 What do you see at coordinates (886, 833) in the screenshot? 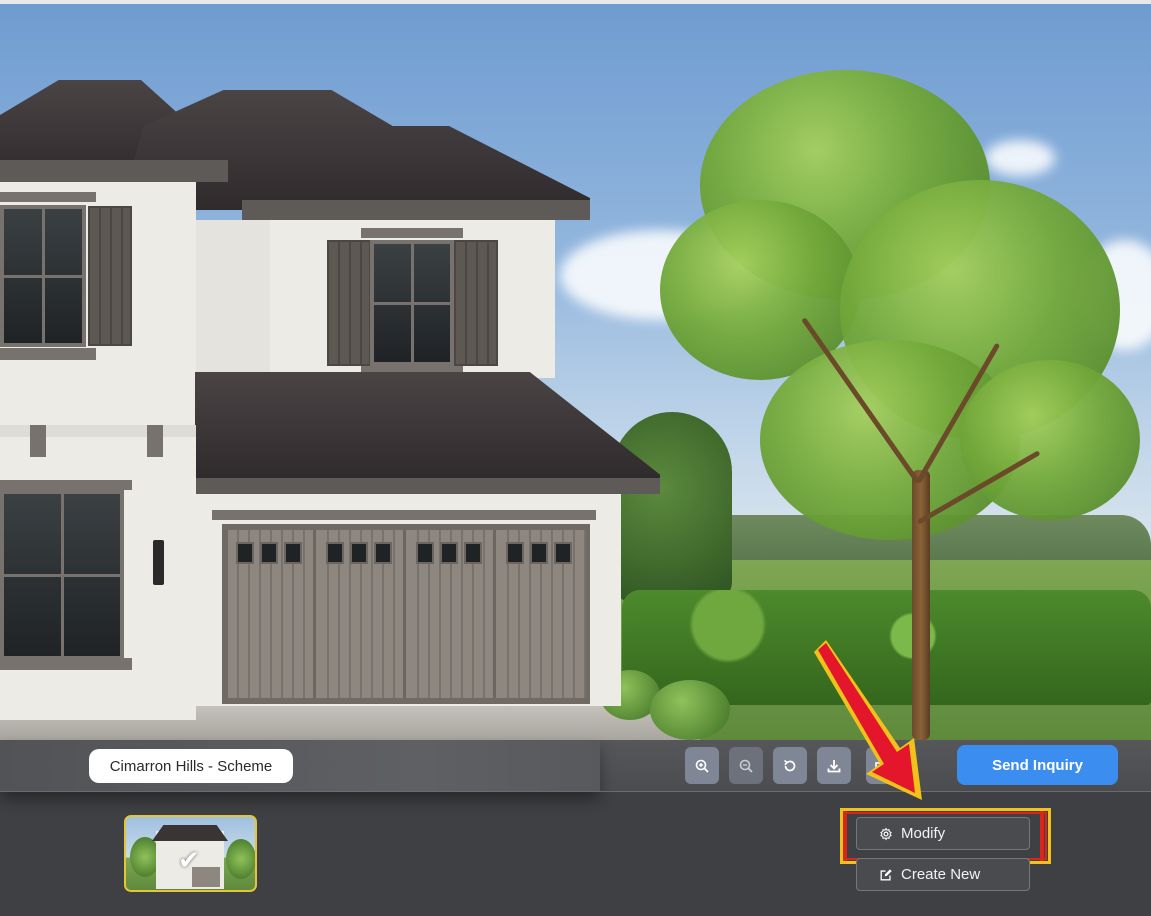
I see `gear-icon` at bounding box center [886, 833].